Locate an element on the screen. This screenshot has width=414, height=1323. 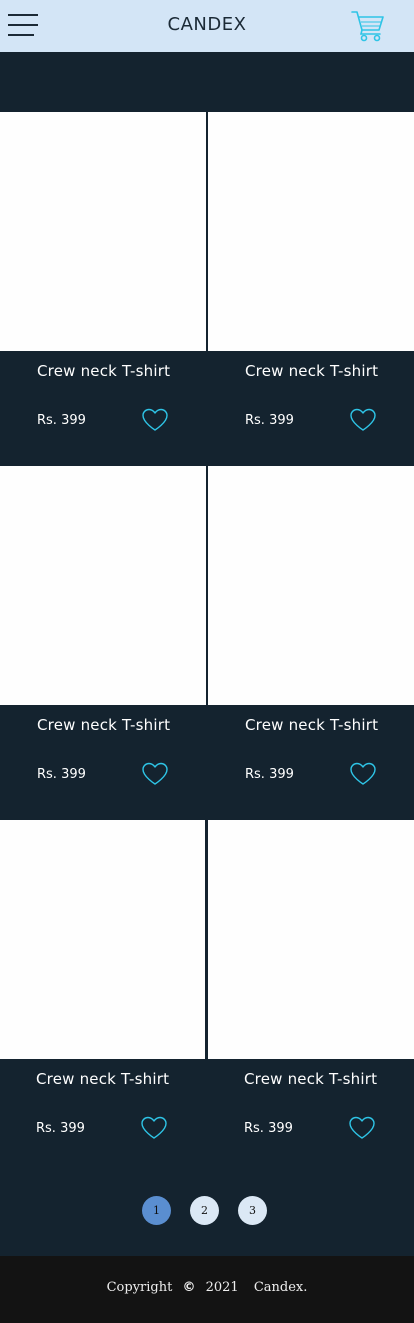
banner-area is located at coordinates (207, 82).